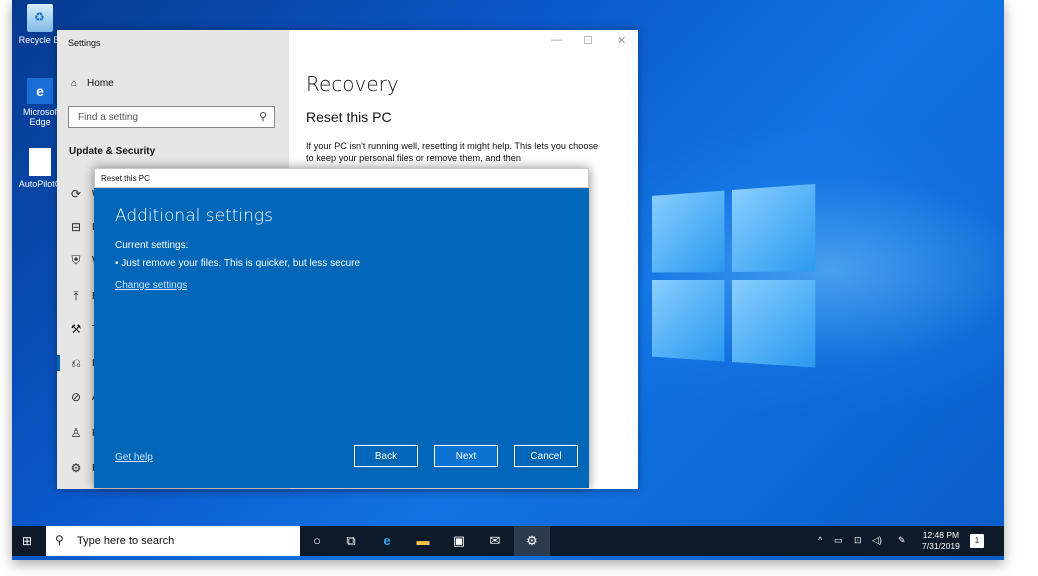 The image size is (1038, 576). What do you see at coordinates (76, 433) in the screenshot?
I see `find-device-icon: ♙` at bounding box center [76, 433].